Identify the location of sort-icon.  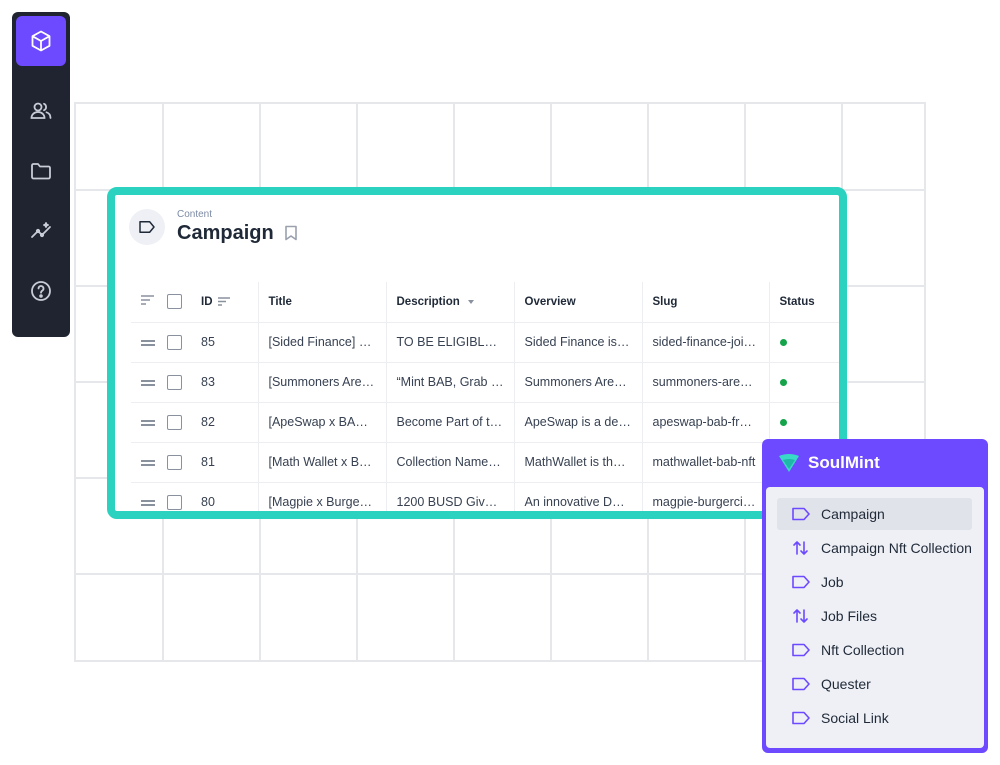
(223, 301).